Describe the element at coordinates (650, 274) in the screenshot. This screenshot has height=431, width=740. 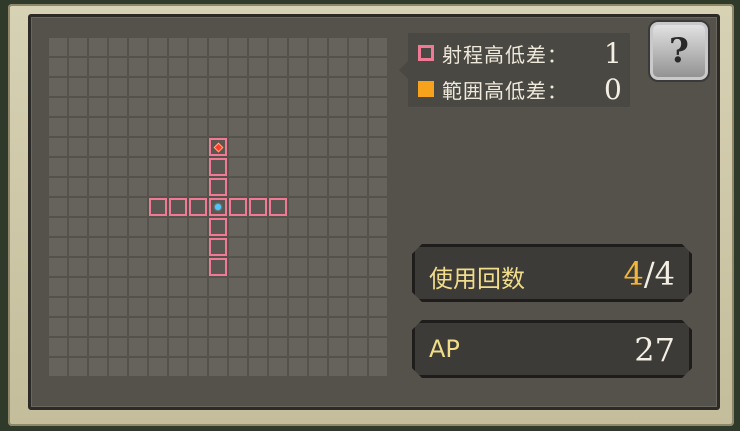
I see `use-count-value: 4/4` at that location.